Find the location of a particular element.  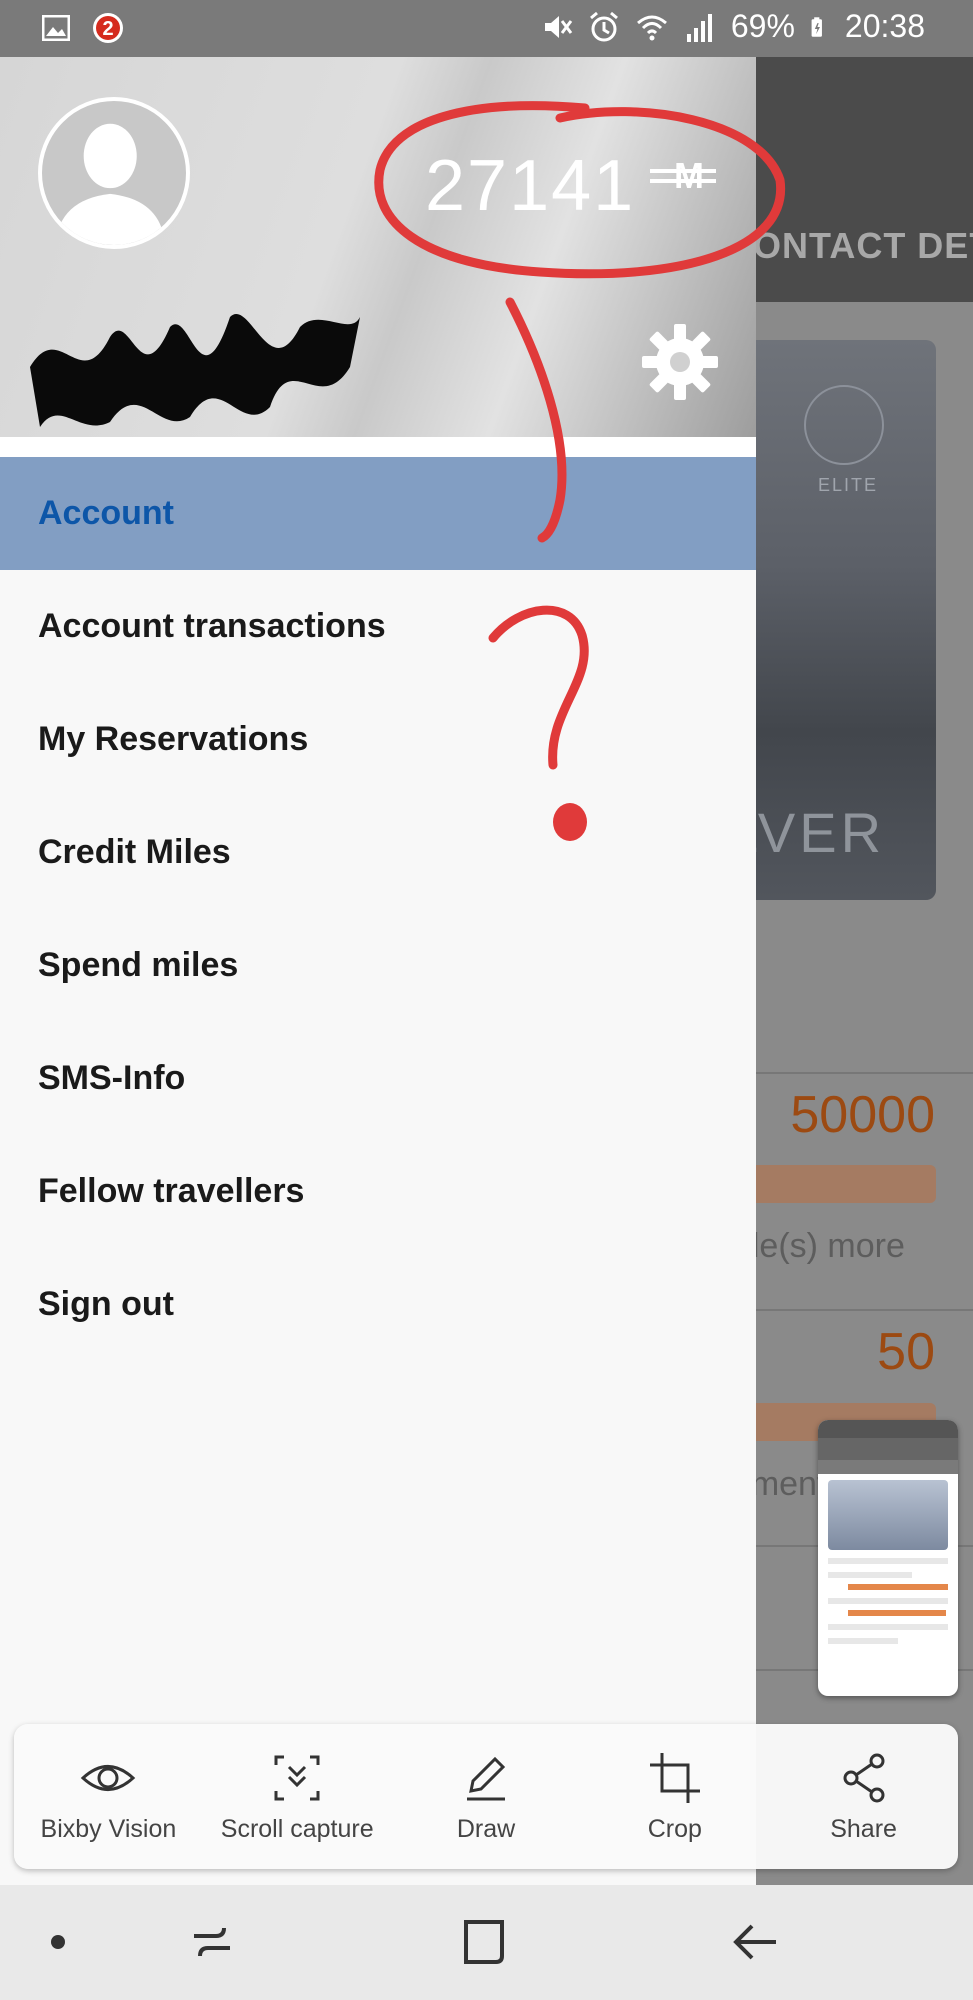

settings-gear-icon is located at coordinates (680, 362).